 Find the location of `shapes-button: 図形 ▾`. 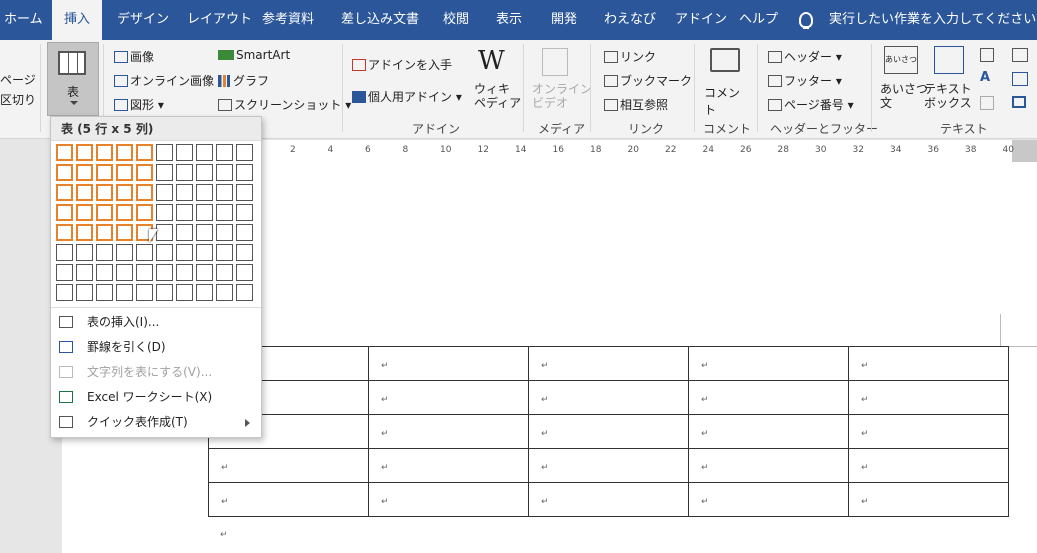

shapes-button: 図形 ▾ is located at coordinates (139, 104).